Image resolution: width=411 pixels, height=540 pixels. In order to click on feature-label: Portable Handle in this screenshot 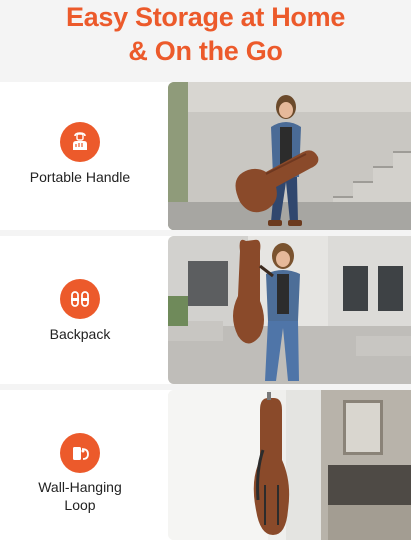, I will do `click(80, 177)`.